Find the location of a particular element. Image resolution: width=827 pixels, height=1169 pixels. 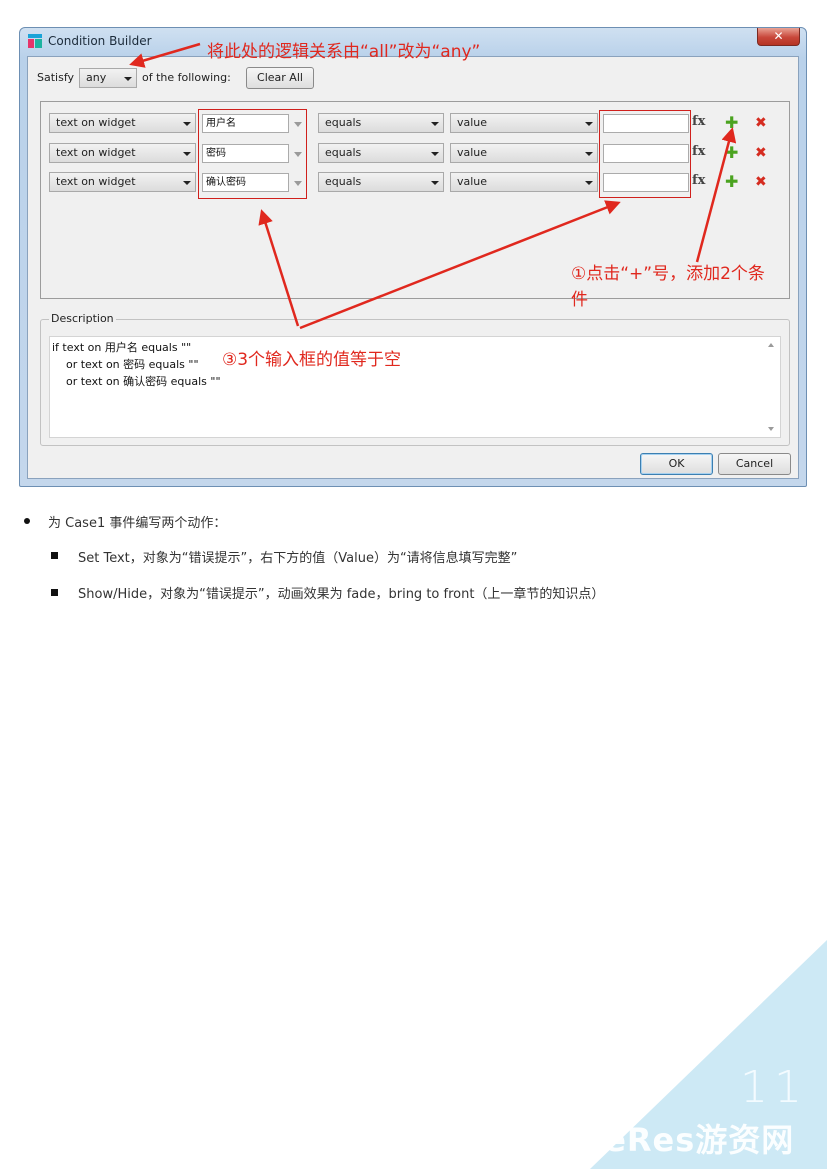

page-number: 11 is located at coordinates (774, 1087).